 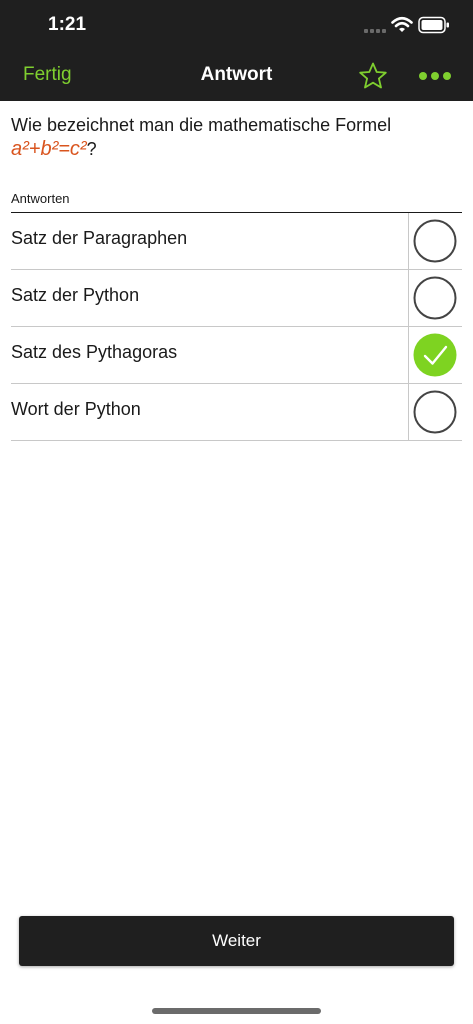 I want to click on signal-icon, so click(x=375, y=31).